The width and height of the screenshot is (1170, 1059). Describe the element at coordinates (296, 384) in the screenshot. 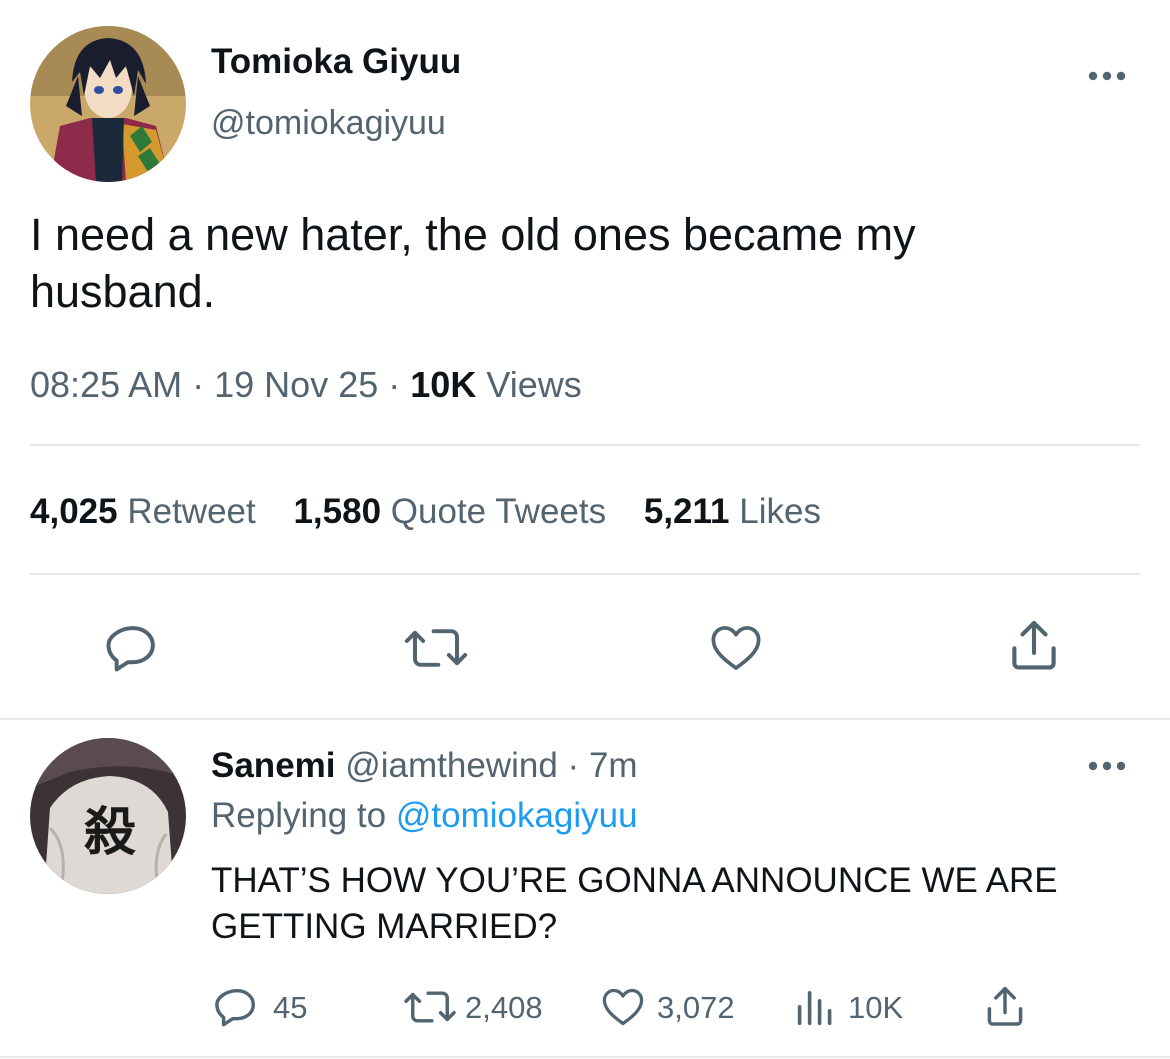

I see `tweet-date: 19 Nov 25` at that location.